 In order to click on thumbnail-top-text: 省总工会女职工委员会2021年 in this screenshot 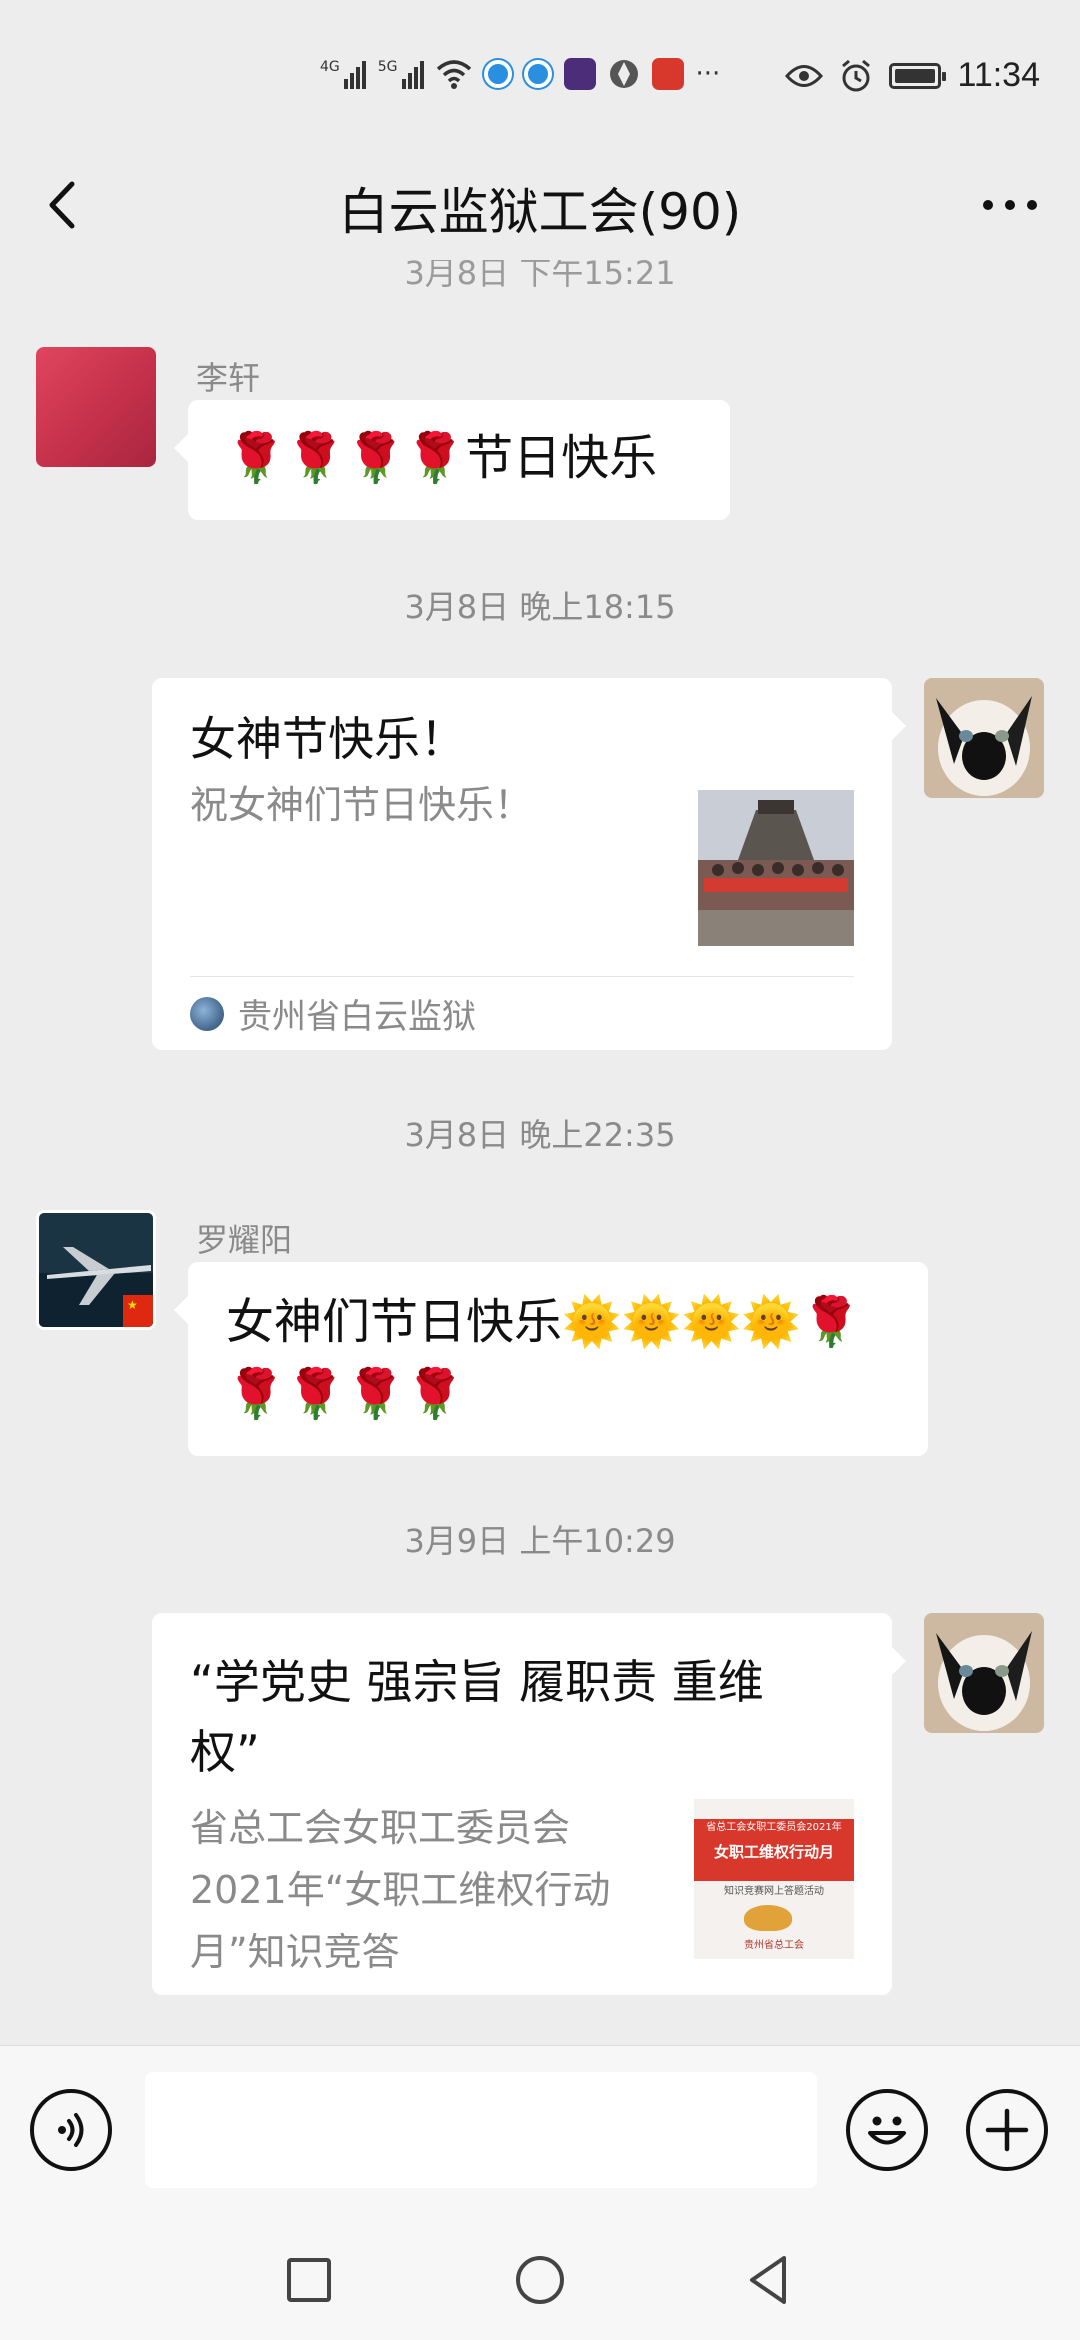, I will do `click(774, 1827)`.